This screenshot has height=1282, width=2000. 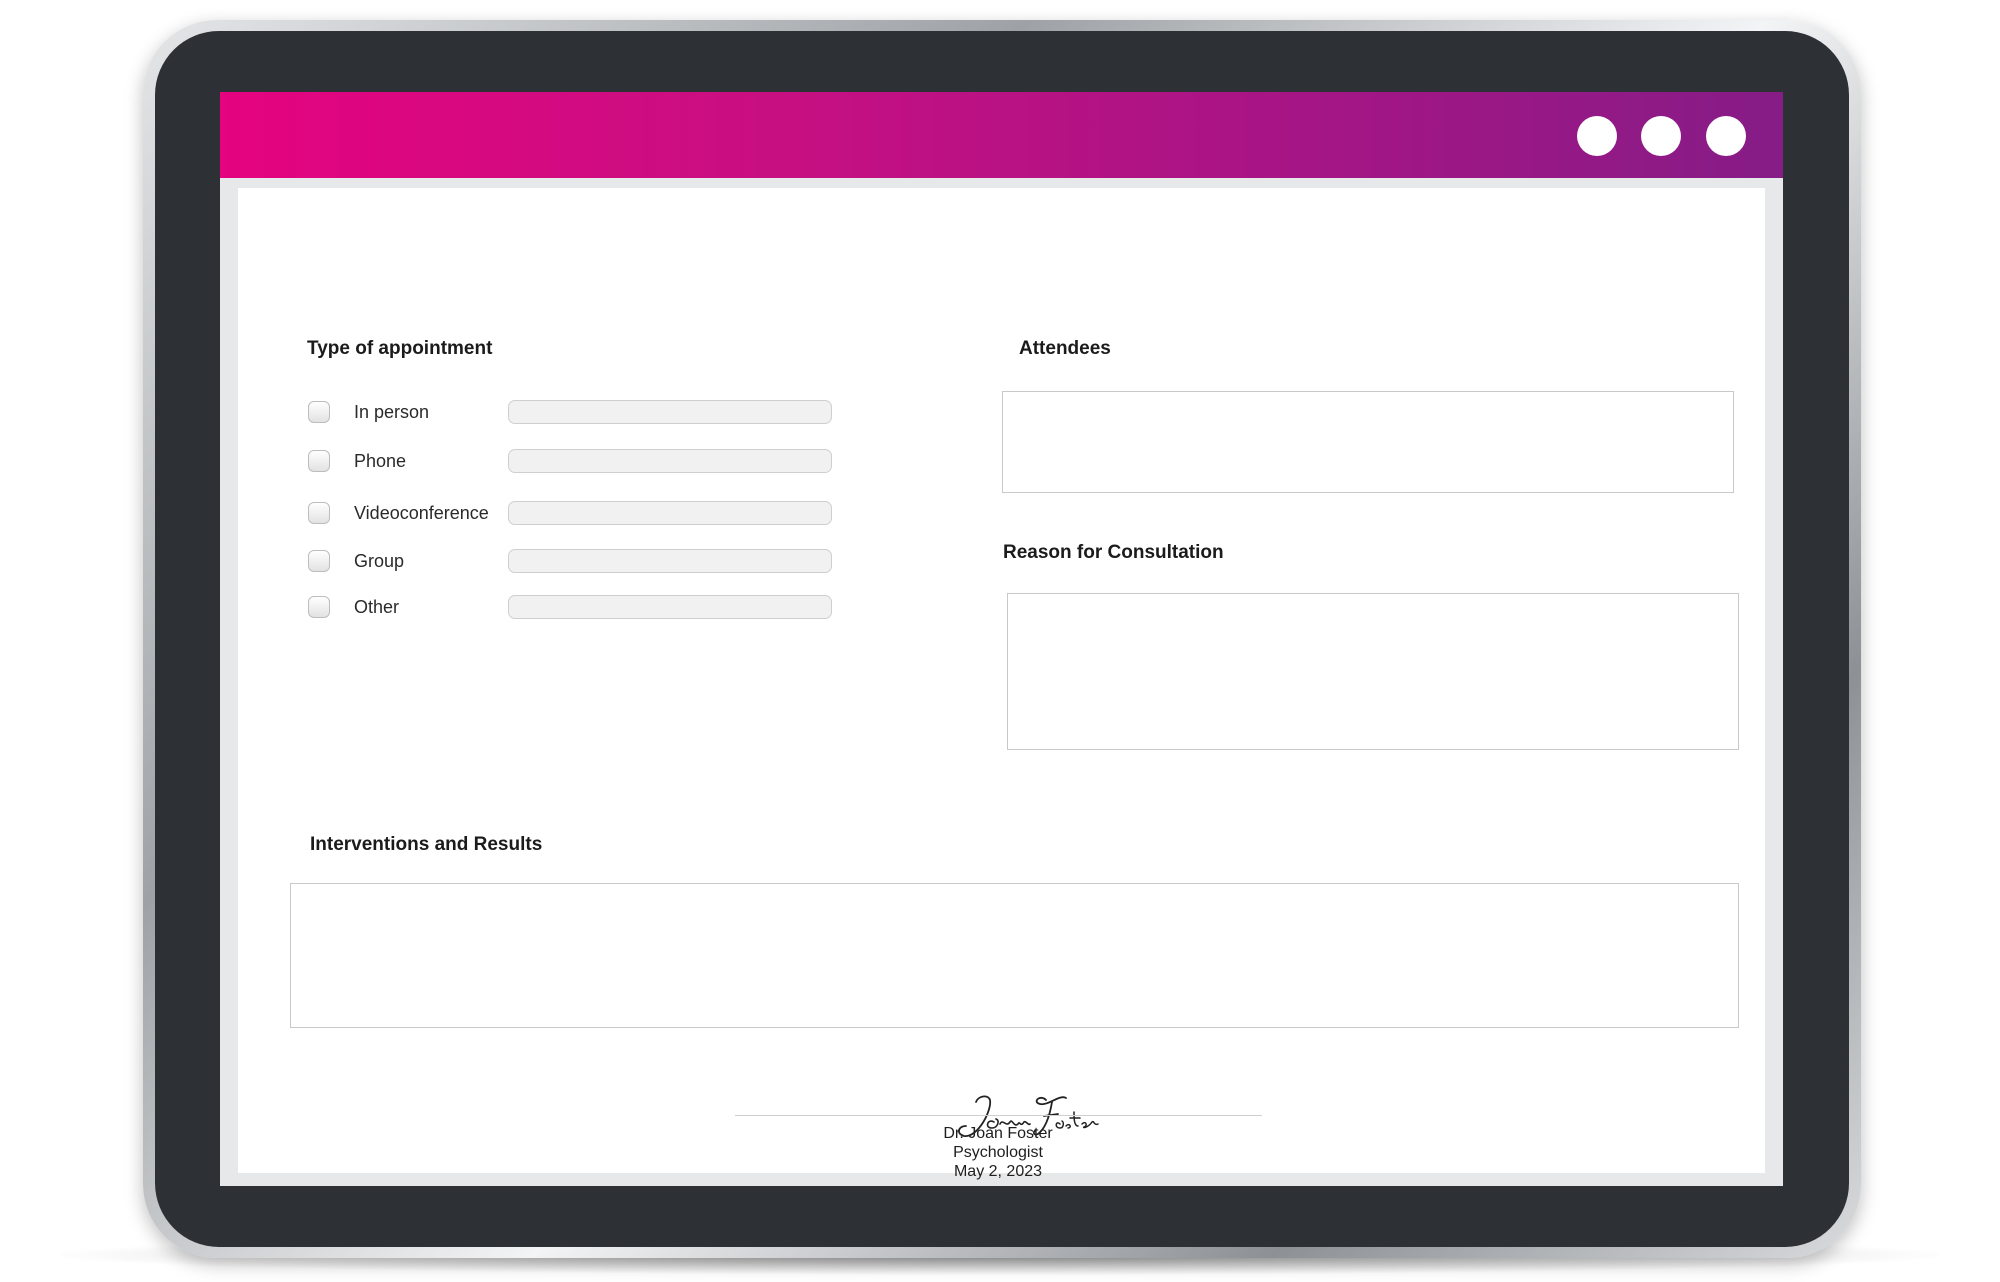 What do you see at coordinates (670, 607) in the screenshot?
I see `other-field` at bounding box center [670, 607].